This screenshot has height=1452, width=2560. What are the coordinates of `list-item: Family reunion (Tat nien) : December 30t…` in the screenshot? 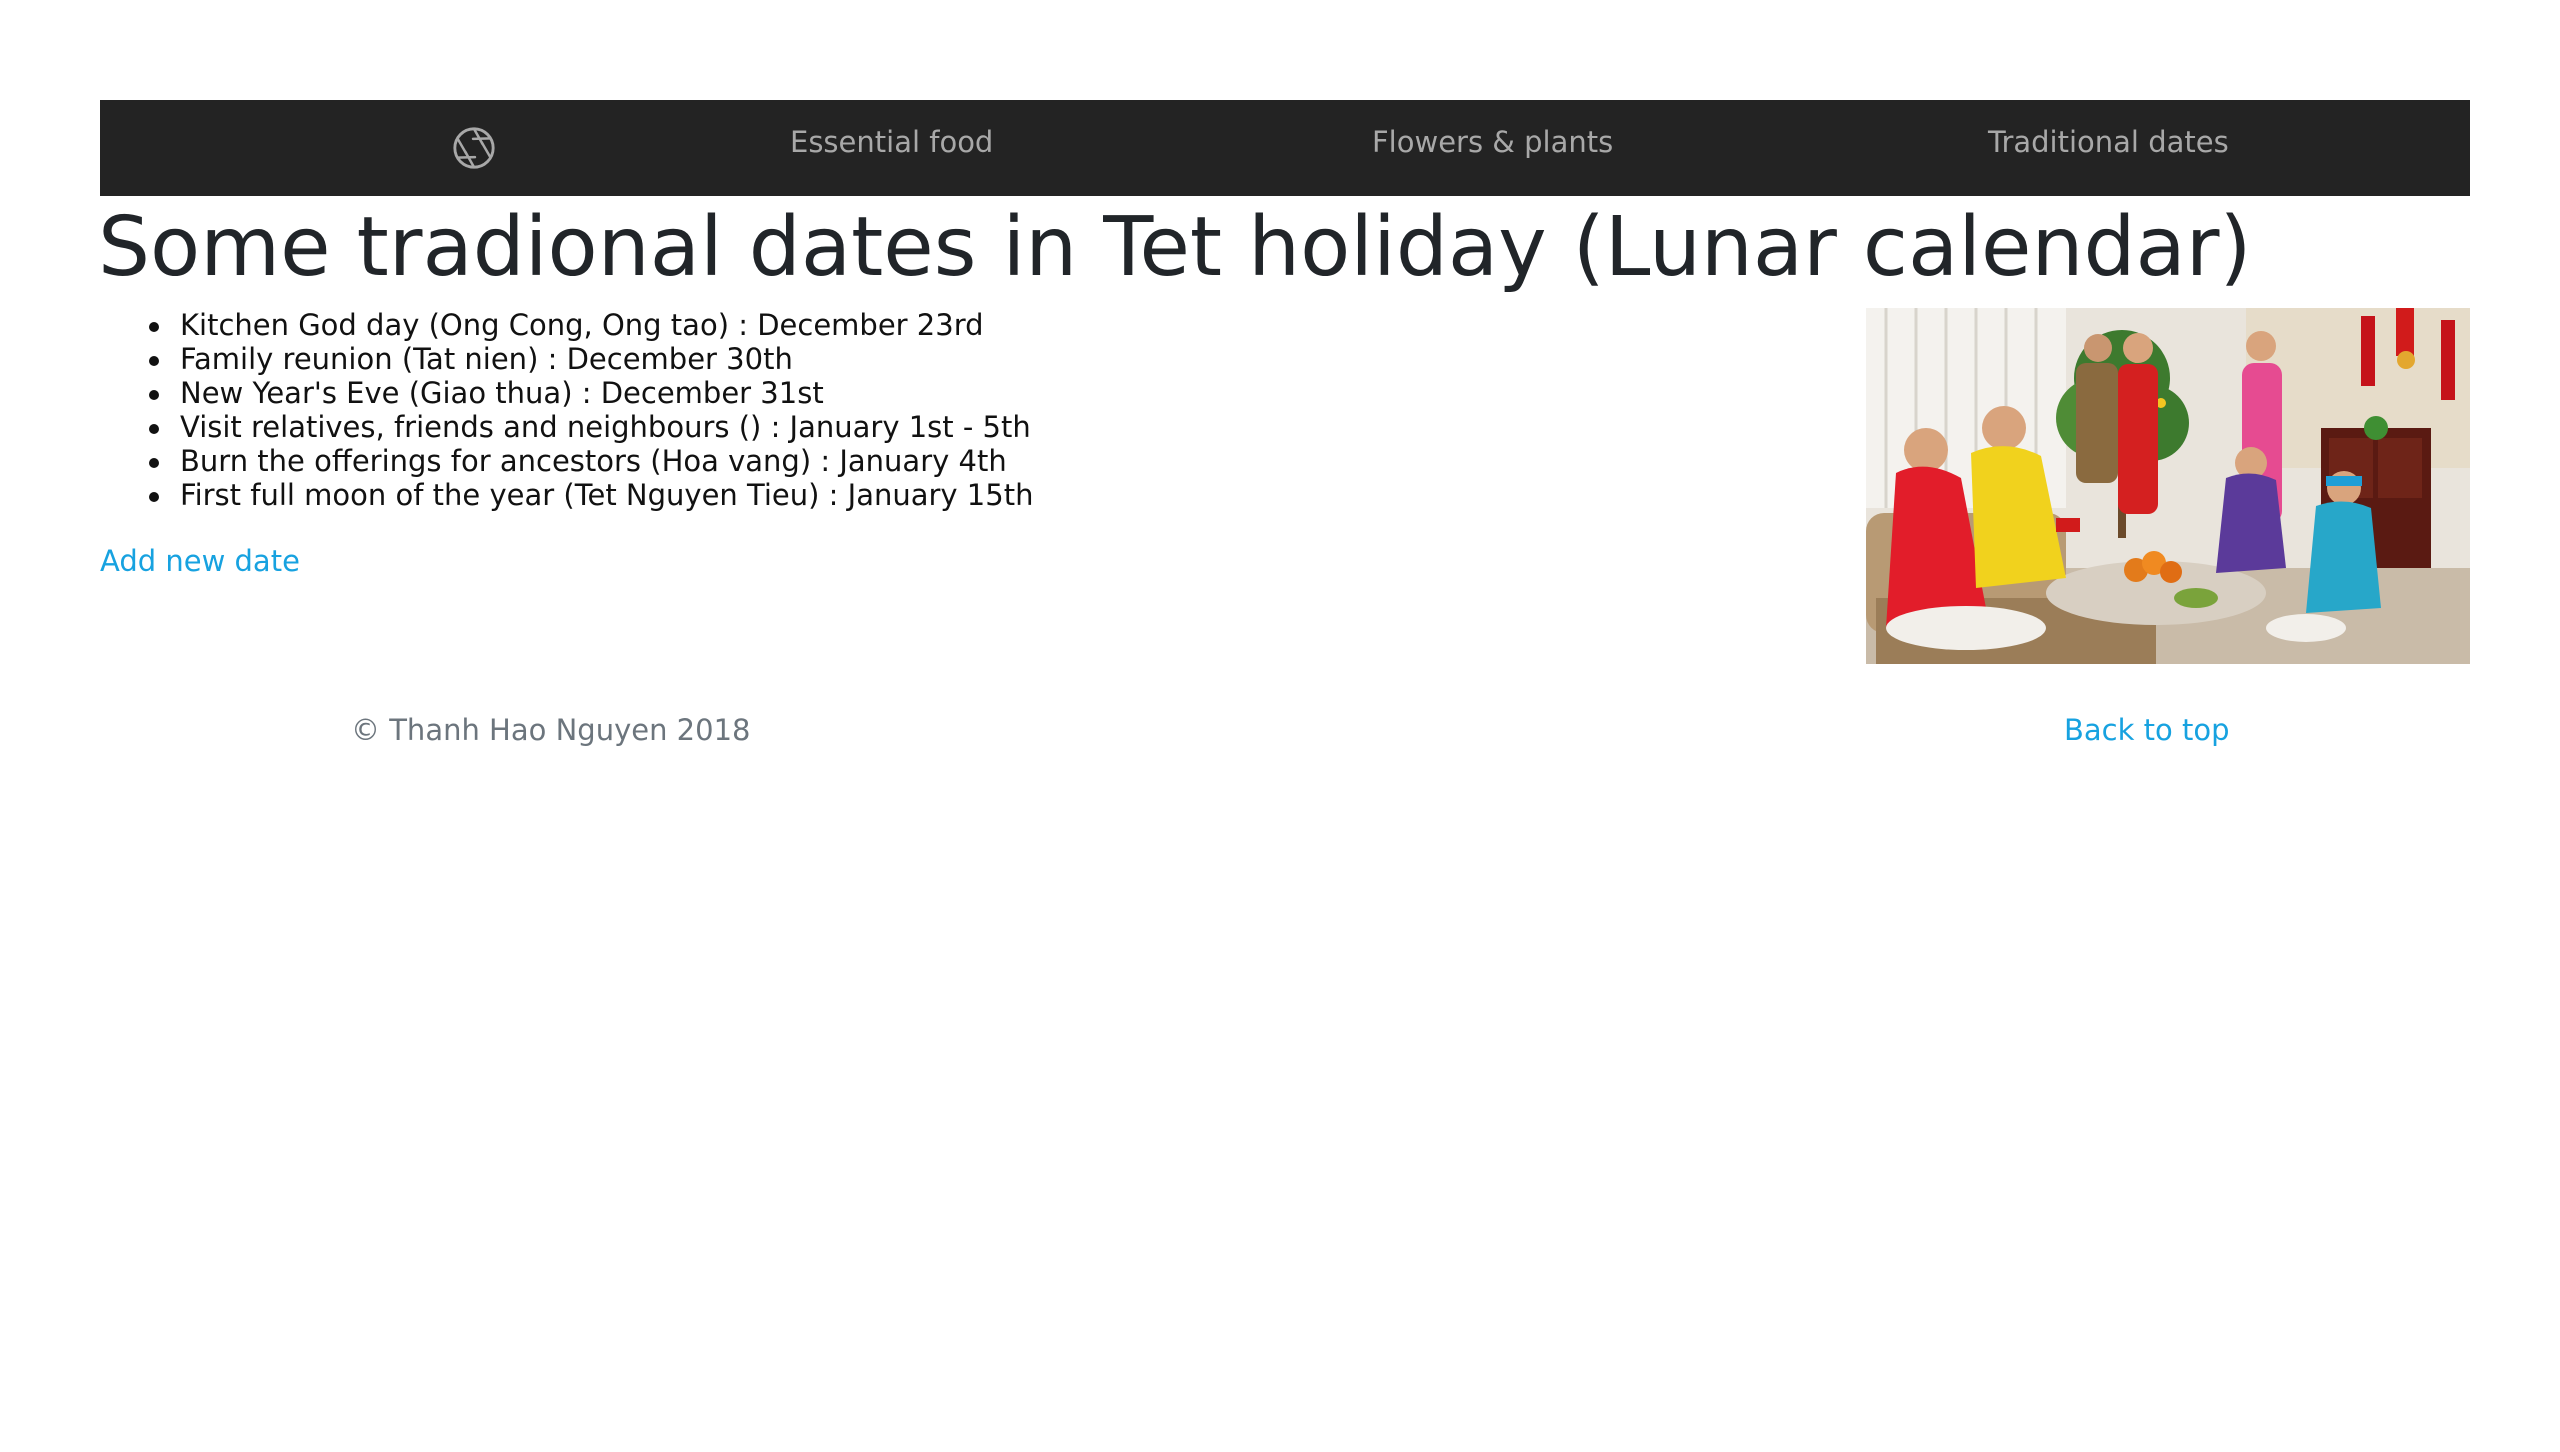 It's located at (591, 359).